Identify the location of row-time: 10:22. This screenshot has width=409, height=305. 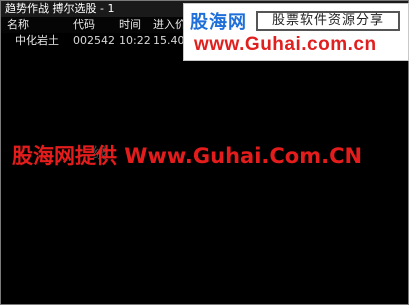
(135, 40).